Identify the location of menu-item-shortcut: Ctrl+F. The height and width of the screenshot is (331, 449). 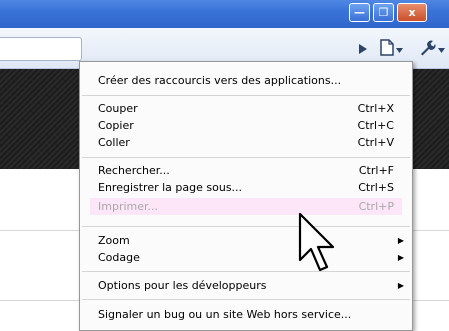
(376, 170).